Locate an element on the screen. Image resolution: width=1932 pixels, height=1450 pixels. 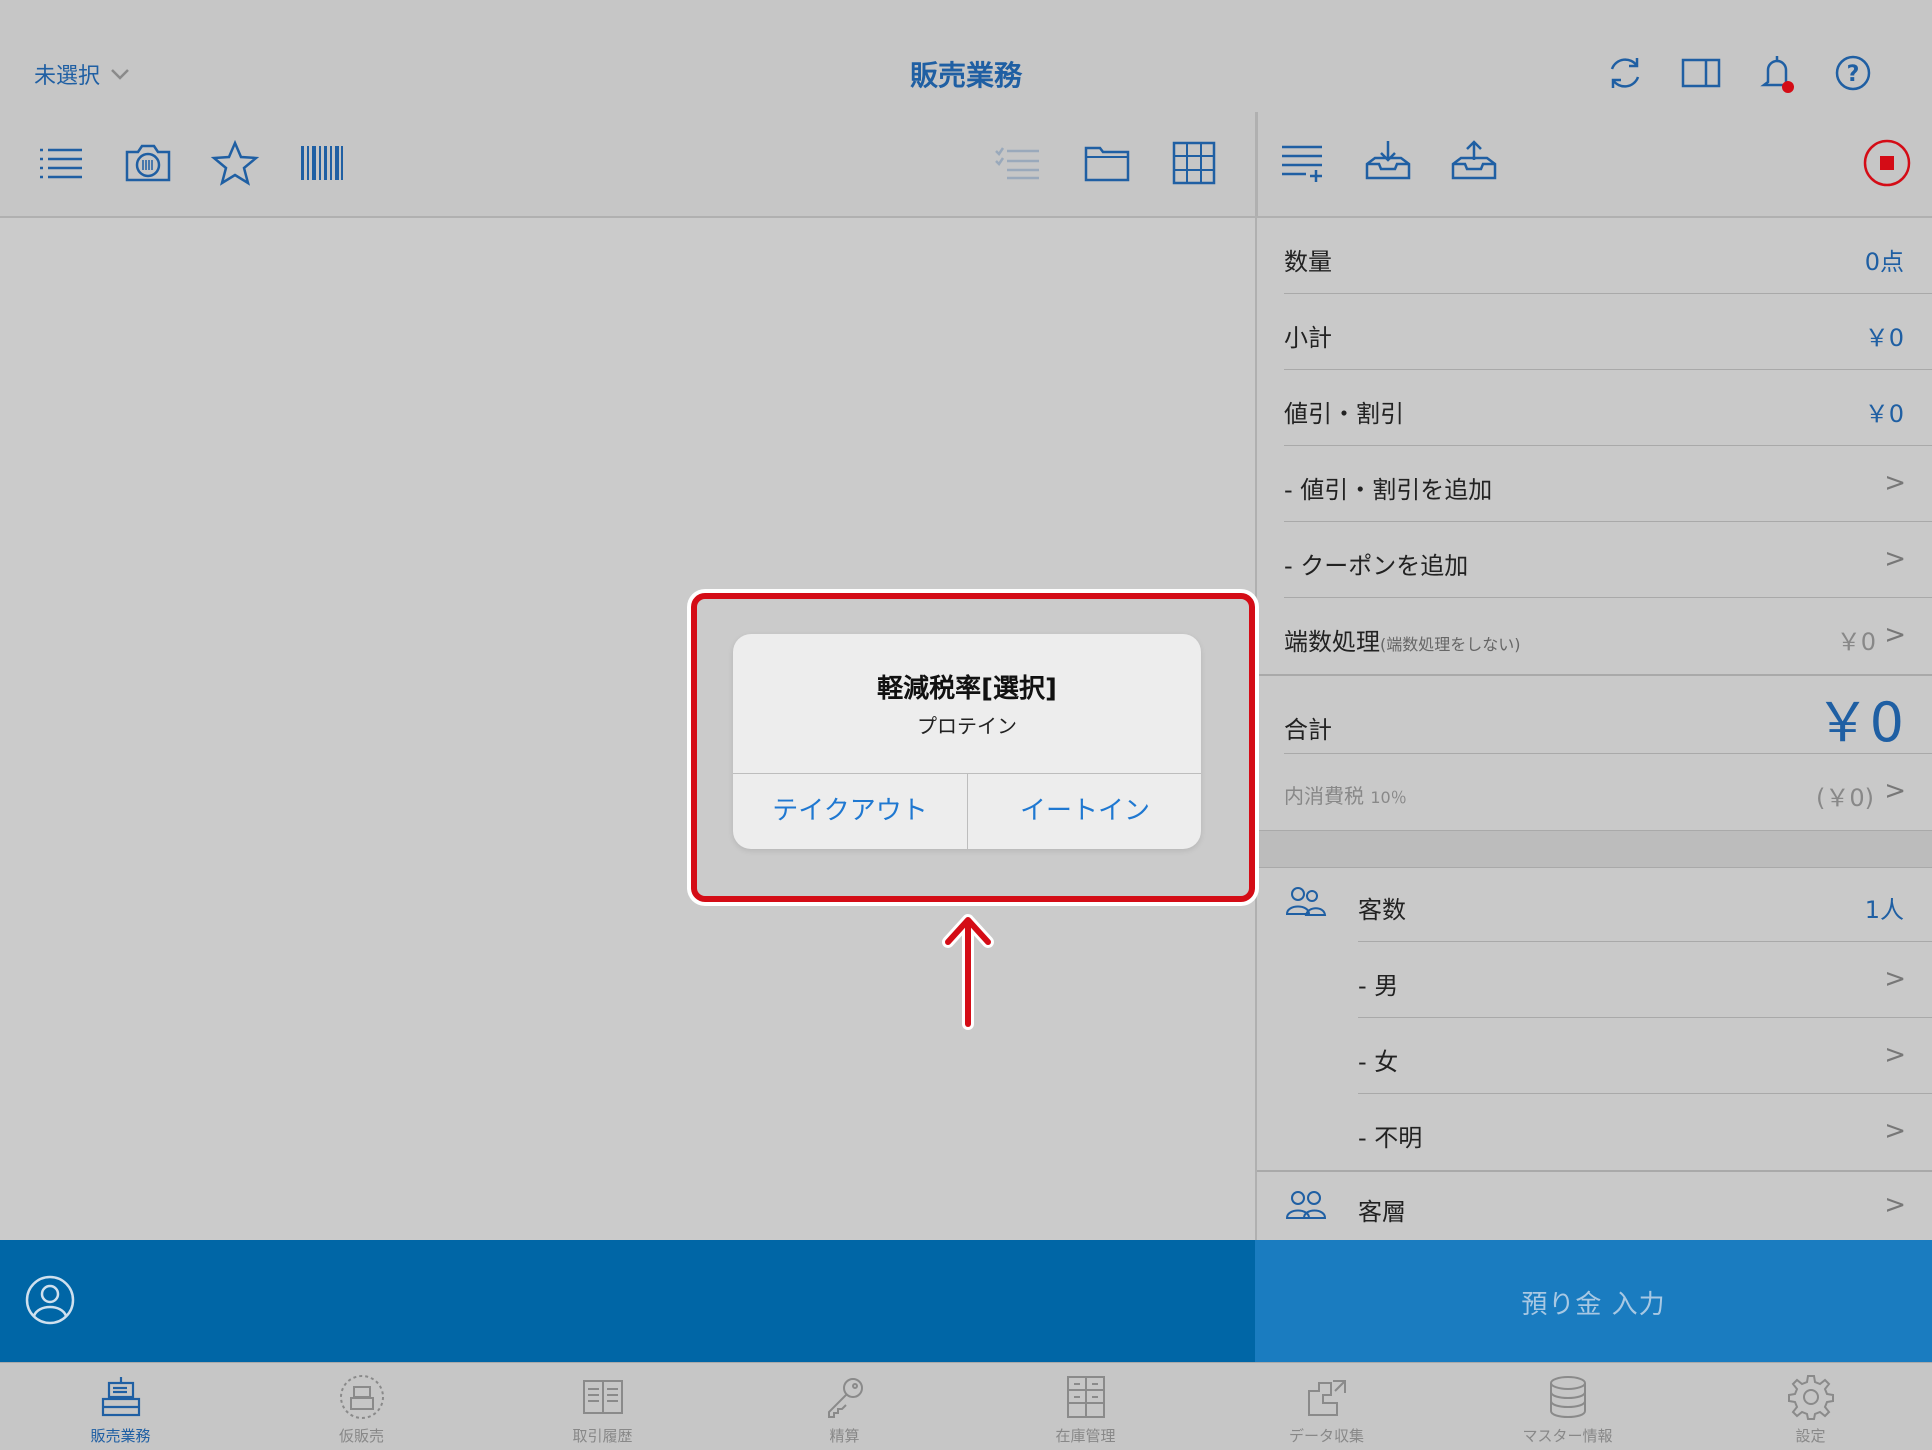
grid-icon is located at coordinates (1194, 163).